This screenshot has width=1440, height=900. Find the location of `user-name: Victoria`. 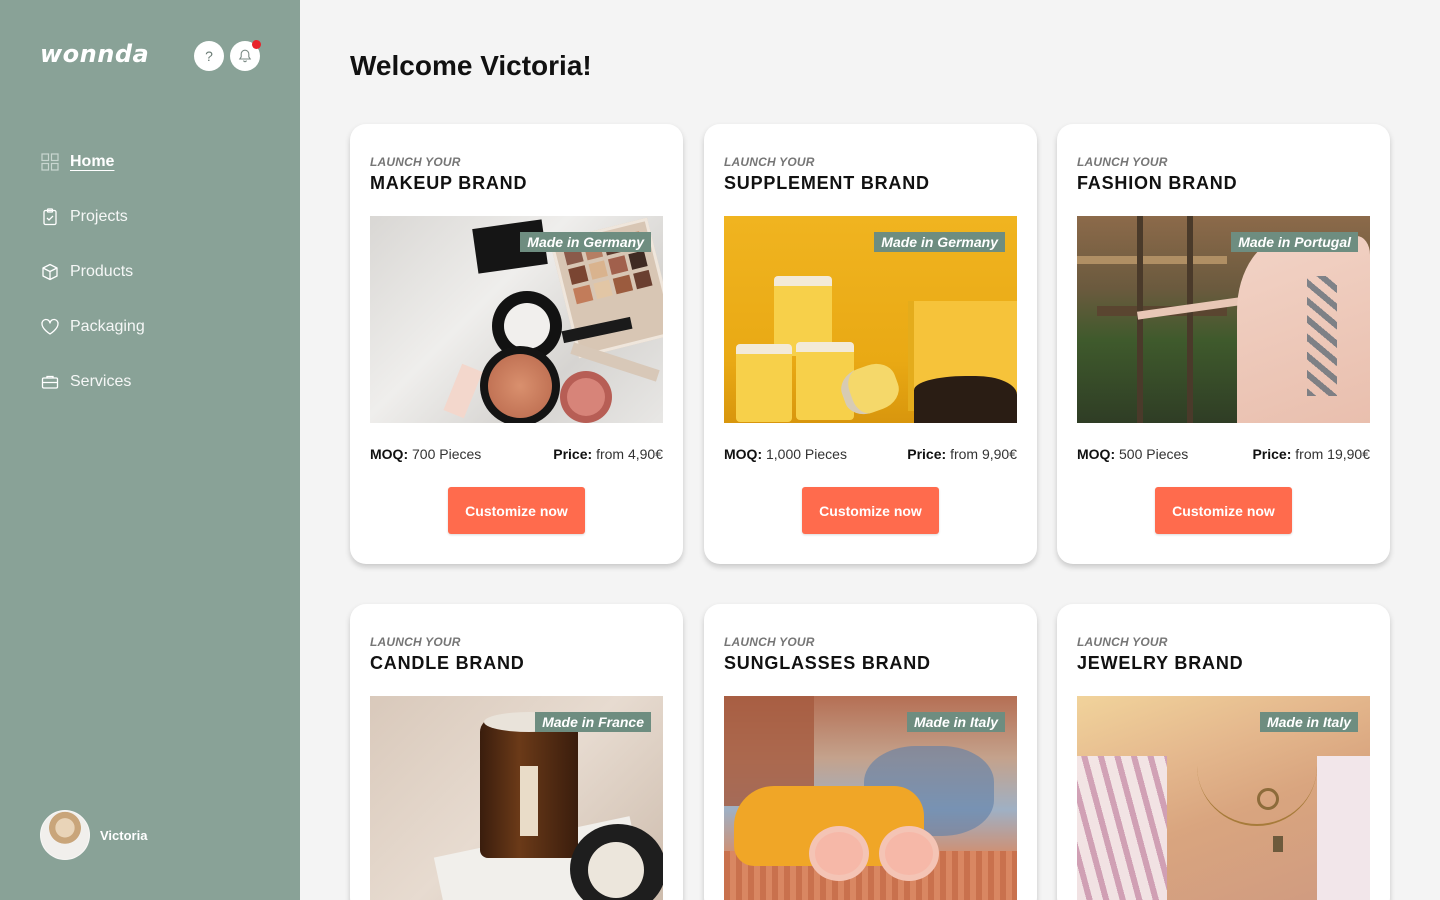

user-name: Victoria is located at coordinates (124, 835).